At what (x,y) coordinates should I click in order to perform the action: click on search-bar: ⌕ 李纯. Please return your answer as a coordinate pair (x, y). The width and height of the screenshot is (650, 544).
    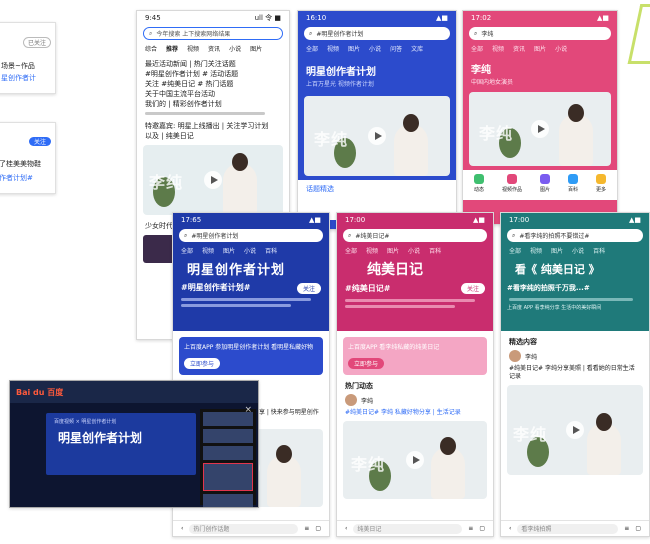
    Looking at the image, I should click on (540, 33).